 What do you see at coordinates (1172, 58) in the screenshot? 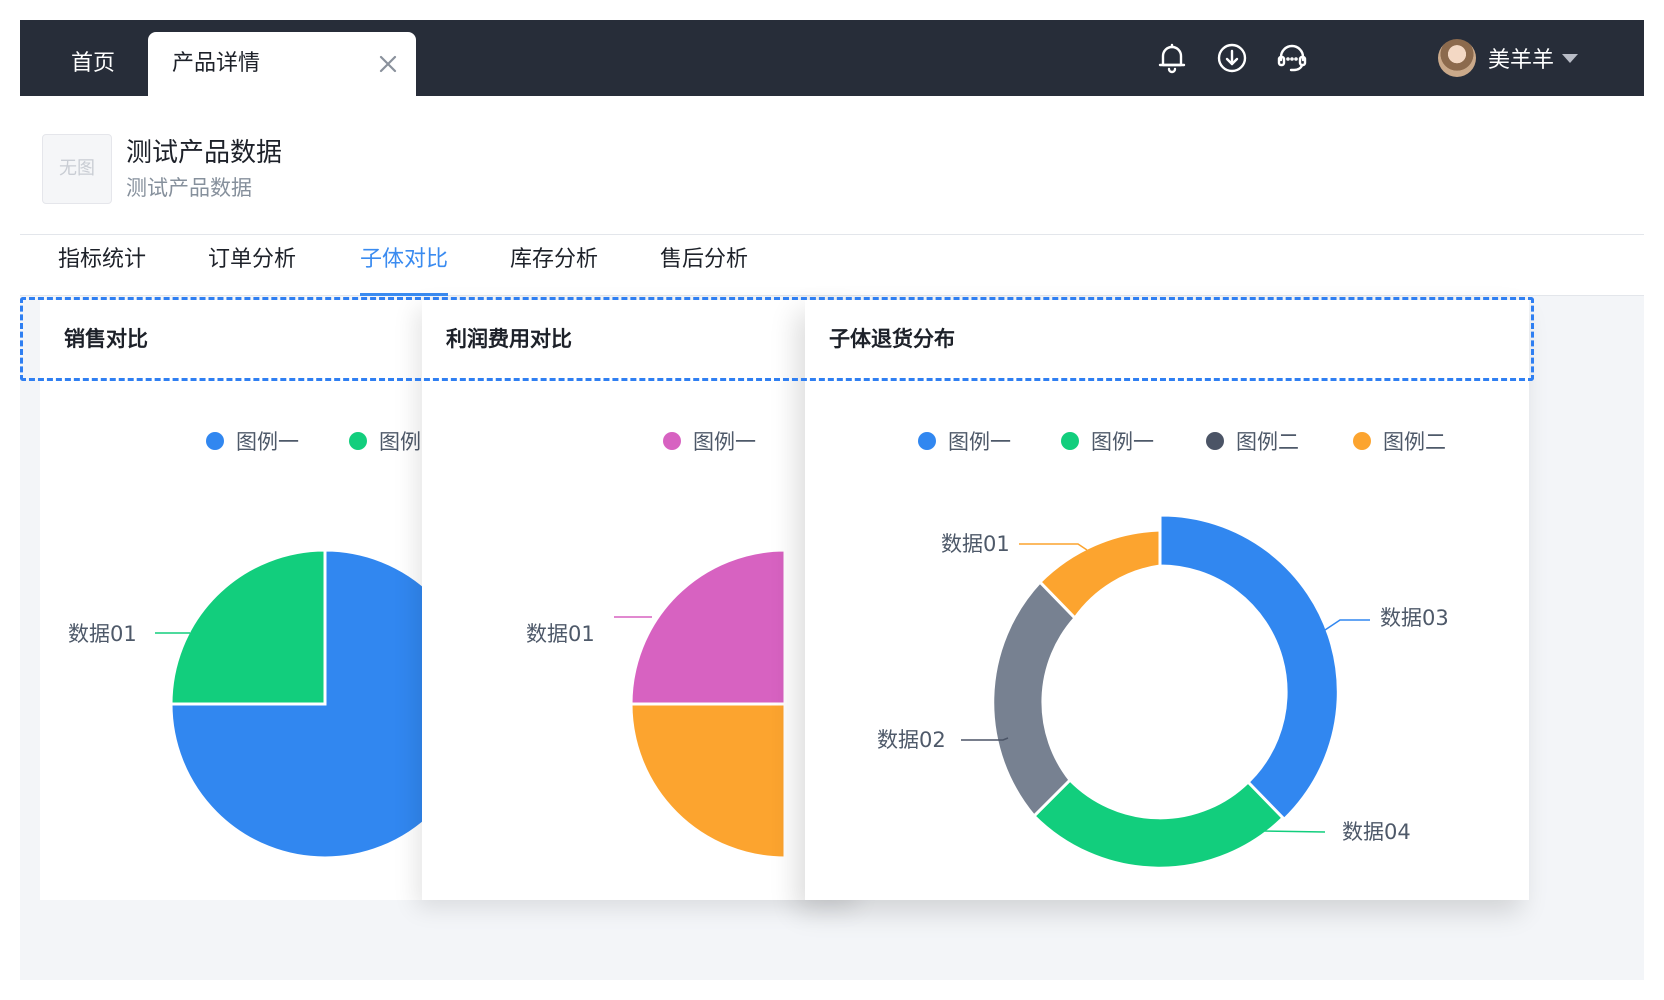
I see `bell-icon` at bounding box center [1172, 58].